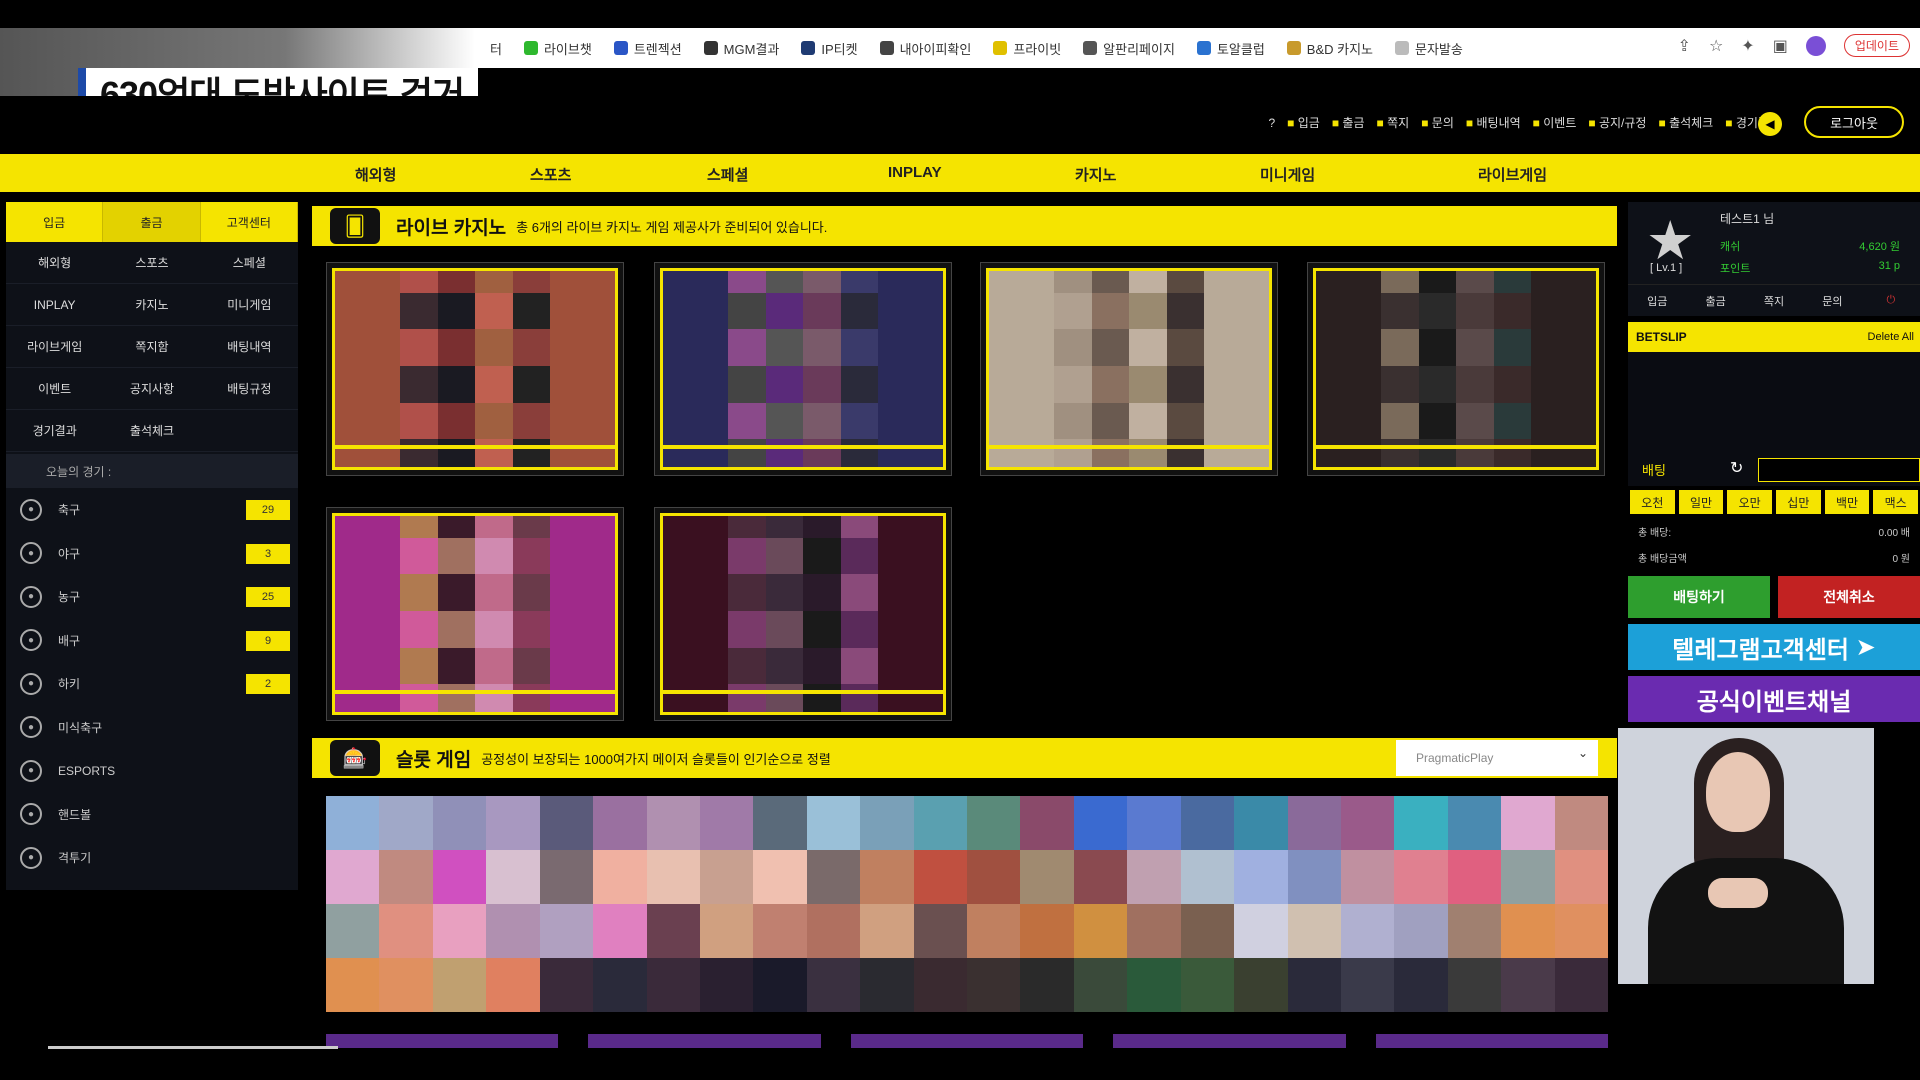 This screenshot has height=1080, width=1920. Describe the element at coordinates (1393, 122) in the screenshot. I see `util-link: ■ 쪽지` at that location.